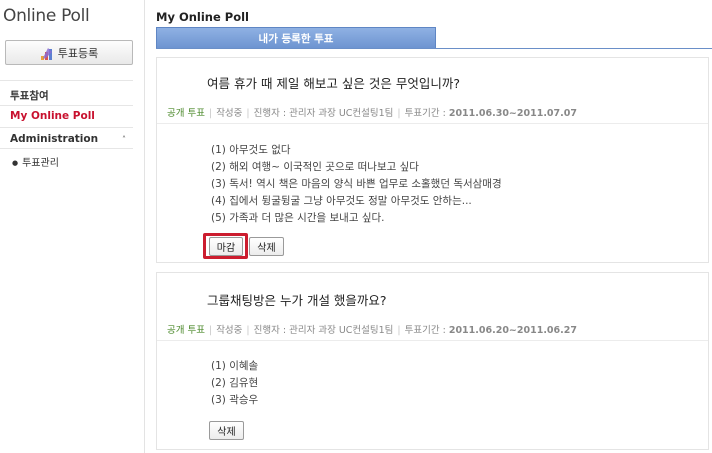 This screenshot has width=712, height=453. I want to click on sidebar-subitem-poll-manage: ● 투표관리, so click(35, 161).